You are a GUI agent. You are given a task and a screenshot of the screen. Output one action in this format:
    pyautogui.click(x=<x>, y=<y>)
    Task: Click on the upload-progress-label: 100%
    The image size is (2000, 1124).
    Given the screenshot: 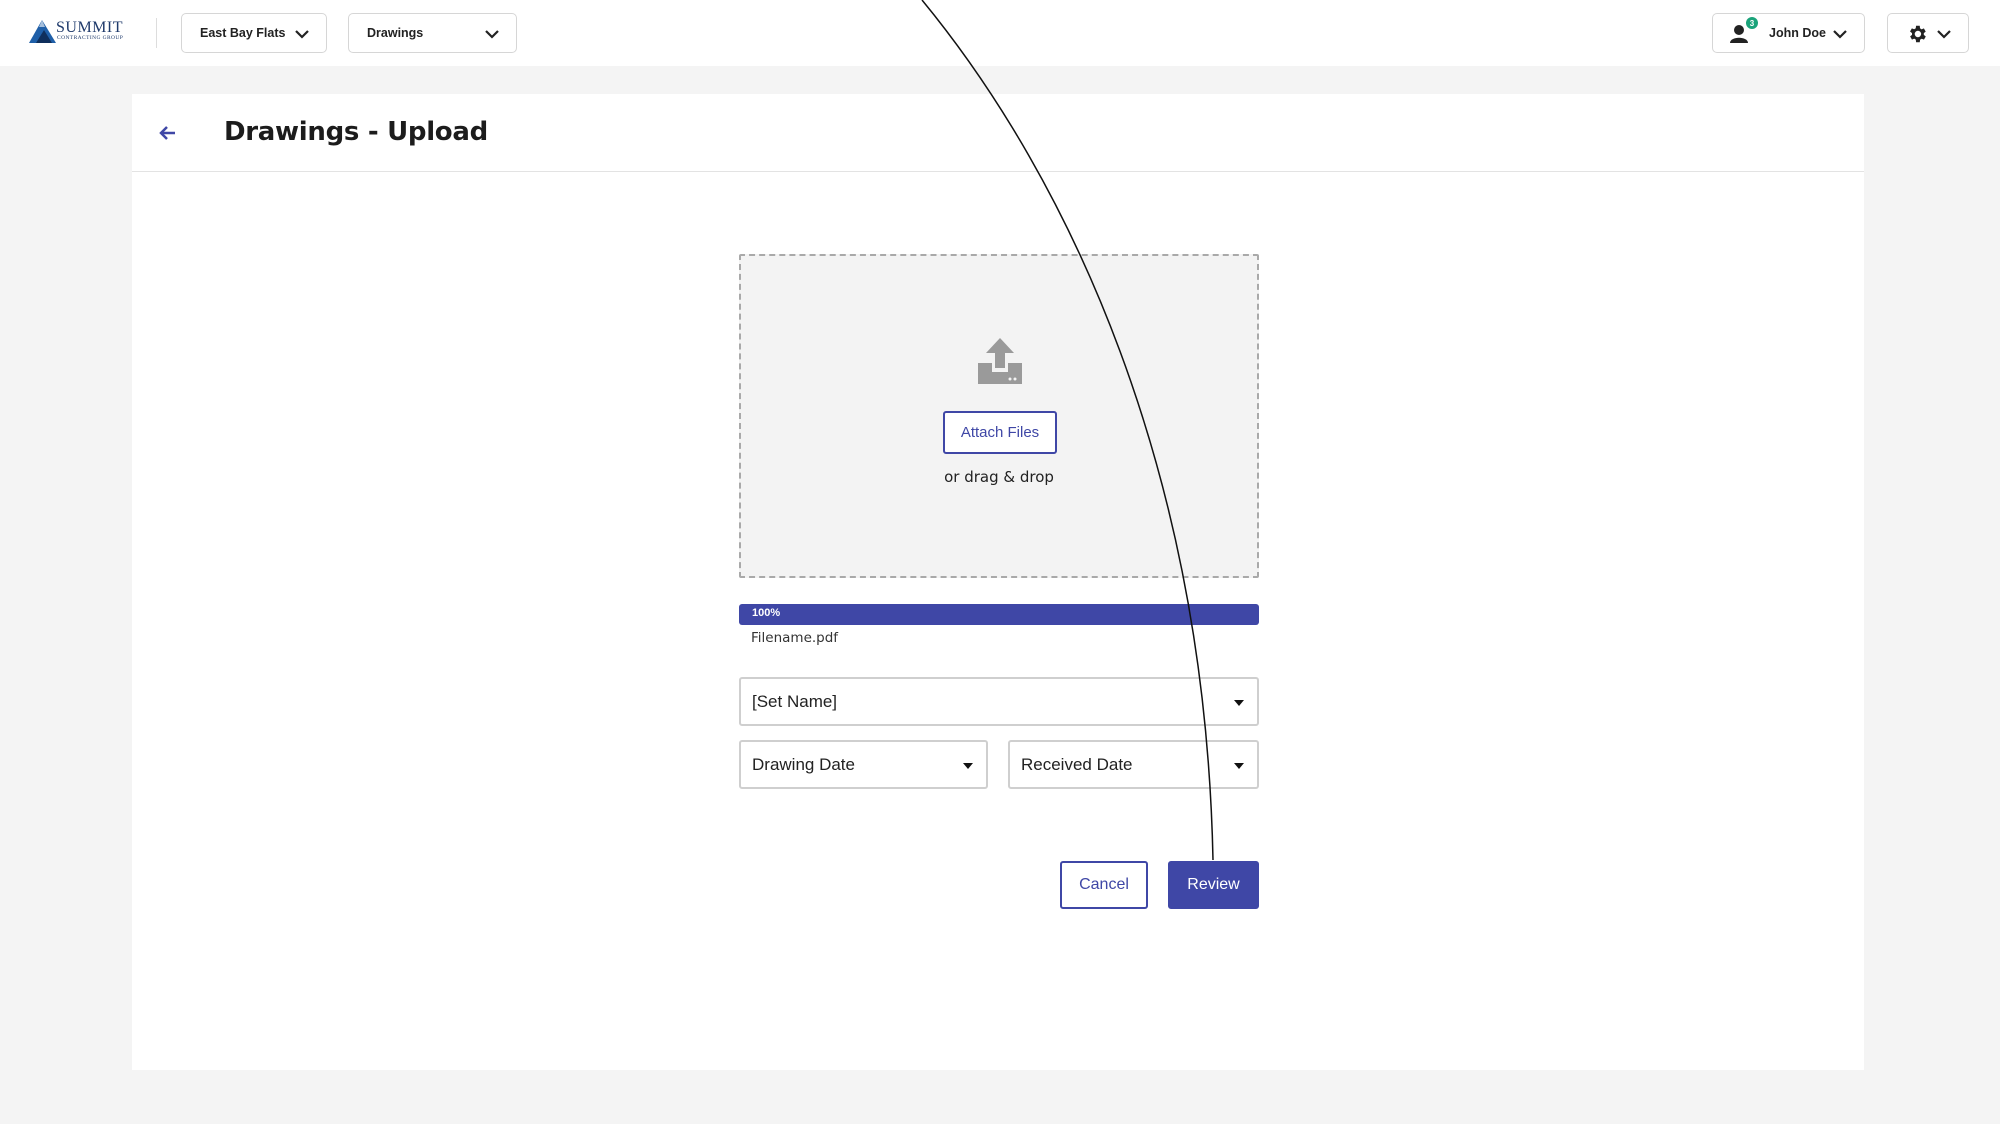 What is the action you would take?
    pyautogui.click(x=766, y=613)
    